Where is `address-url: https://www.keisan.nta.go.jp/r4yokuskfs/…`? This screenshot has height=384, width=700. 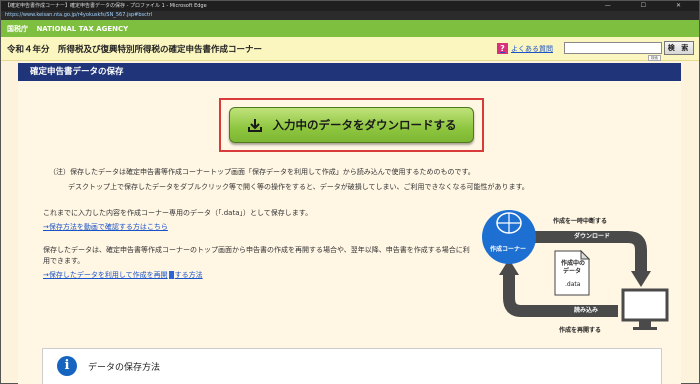
address-url: https://www.keisan.nta.go.jp/r4yokuskfs/… is located at coordinates (78, 15).